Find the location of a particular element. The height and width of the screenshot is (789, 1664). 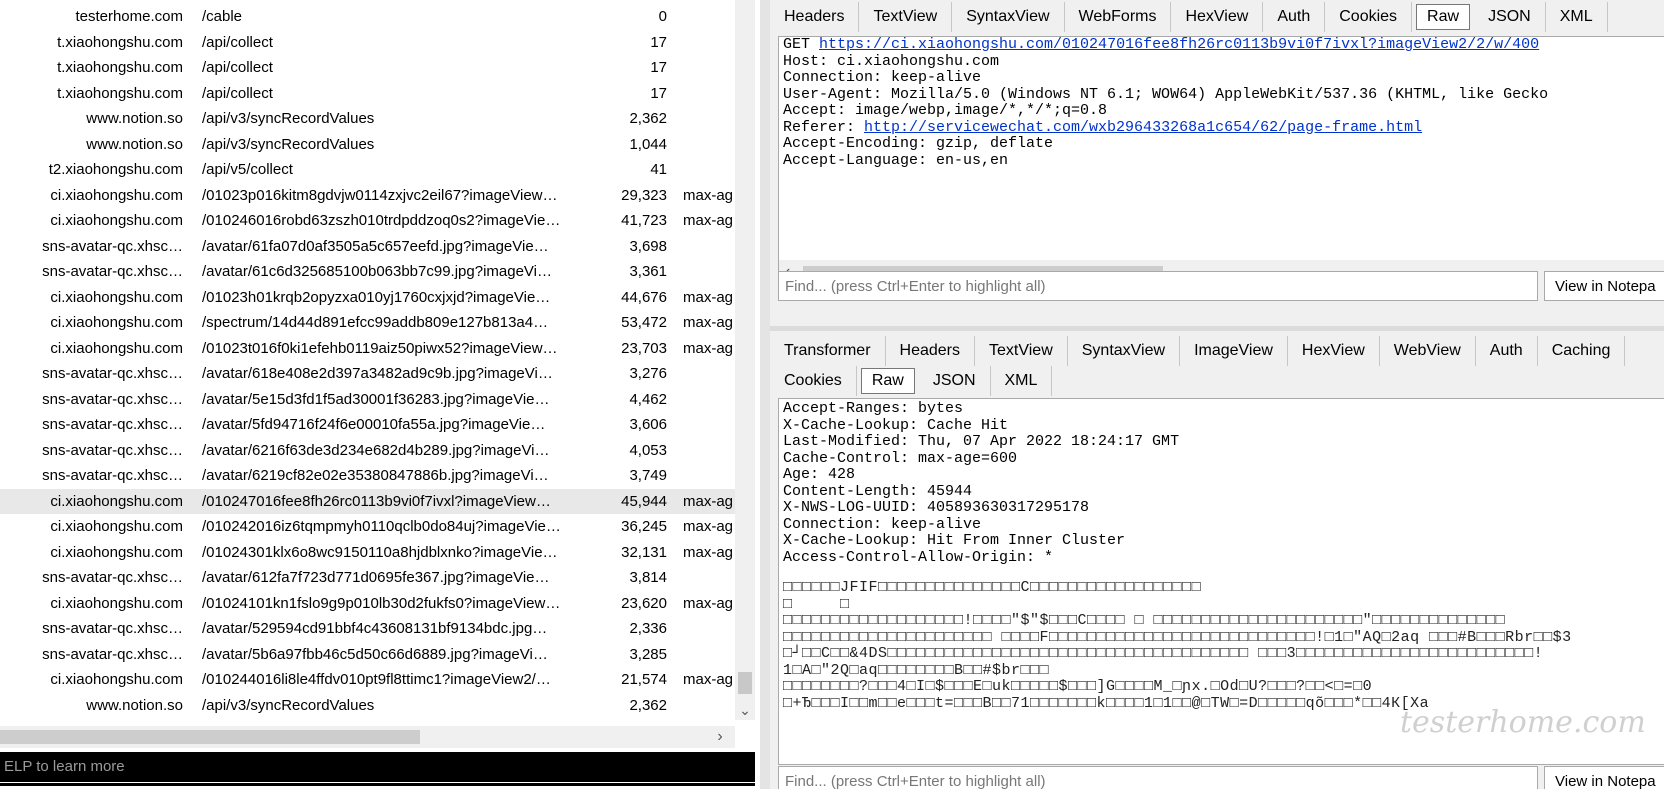

session-host: t.xiaohongshu.com is located at coordinates (120, 67).